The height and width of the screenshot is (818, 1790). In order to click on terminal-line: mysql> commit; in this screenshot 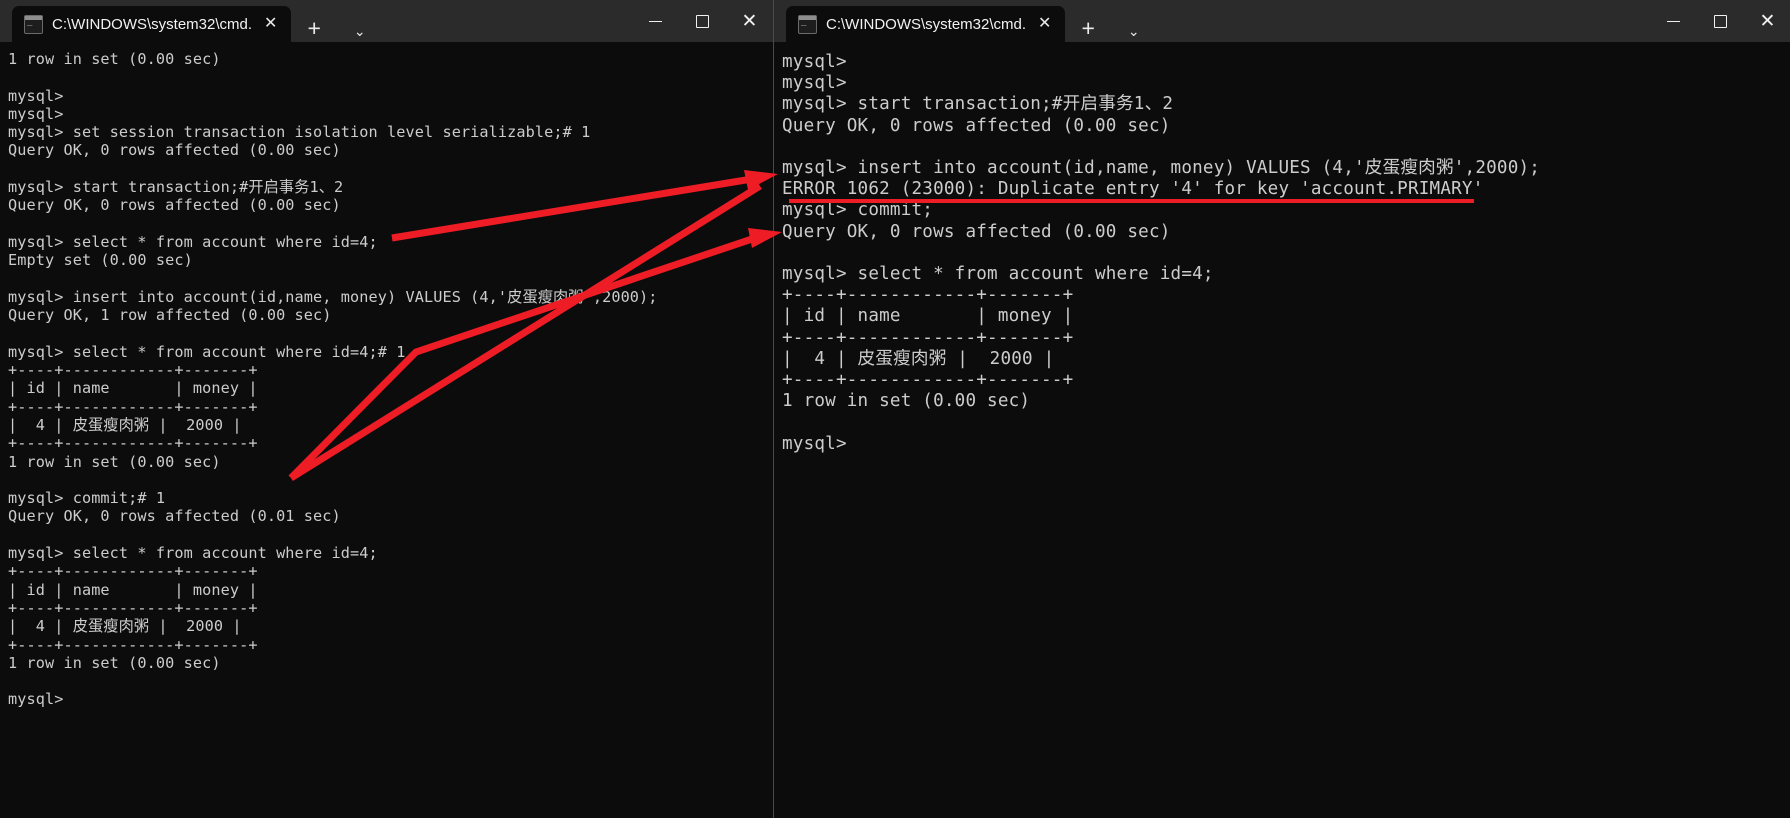, I will do `click(858, 210)`.